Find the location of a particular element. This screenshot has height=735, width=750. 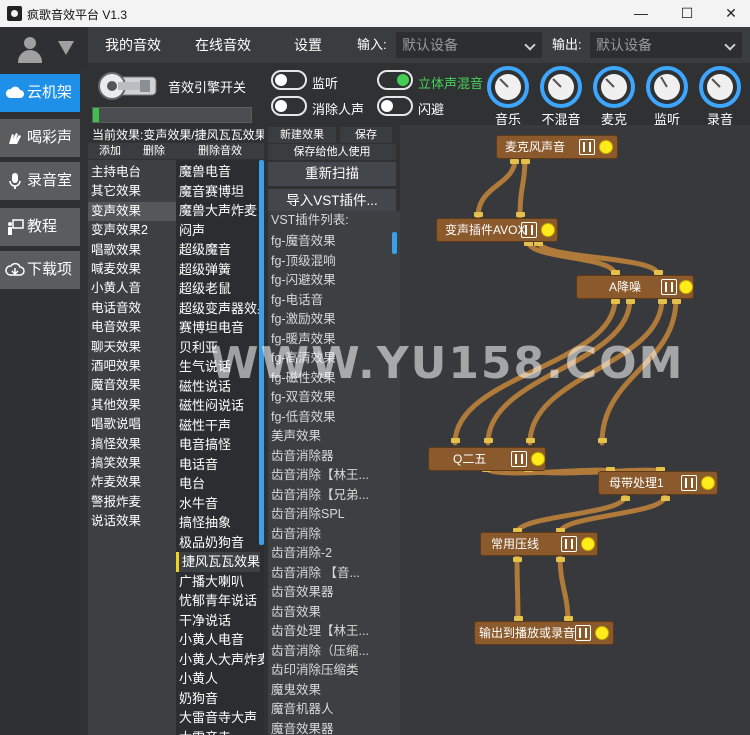

category-item: 聊天效果 is located at coordinates (116, 347).